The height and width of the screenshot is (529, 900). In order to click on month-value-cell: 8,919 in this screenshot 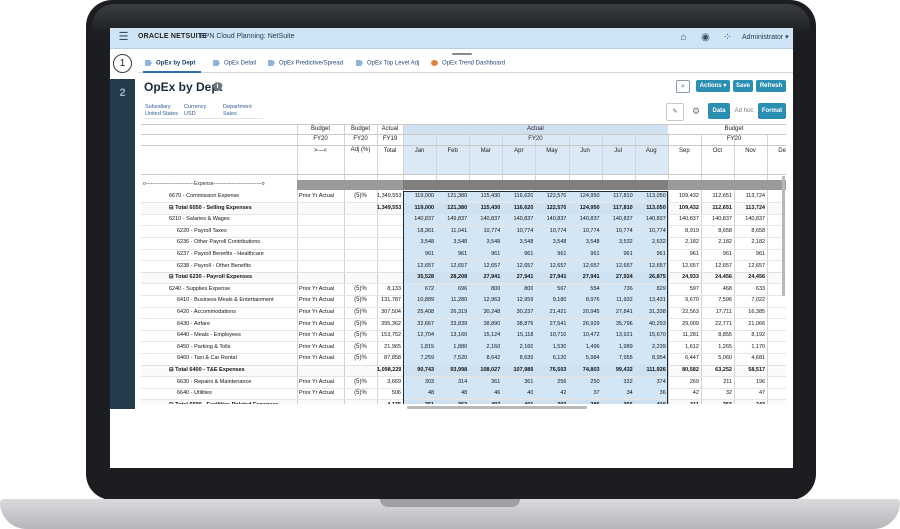, I will do `click(683, 231)`.